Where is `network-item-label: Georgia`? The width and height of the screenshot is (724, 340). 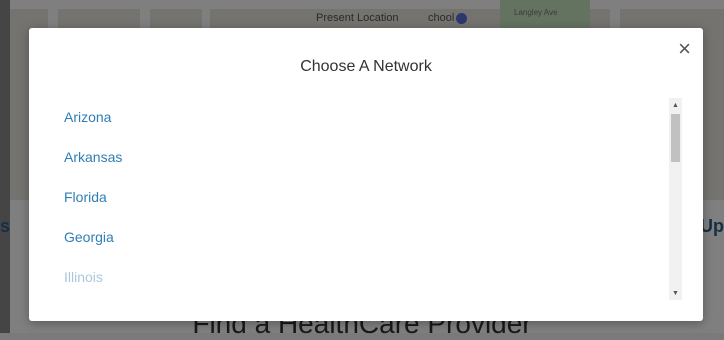 network-item-label: Georgia is located at coordinates (89, 237).